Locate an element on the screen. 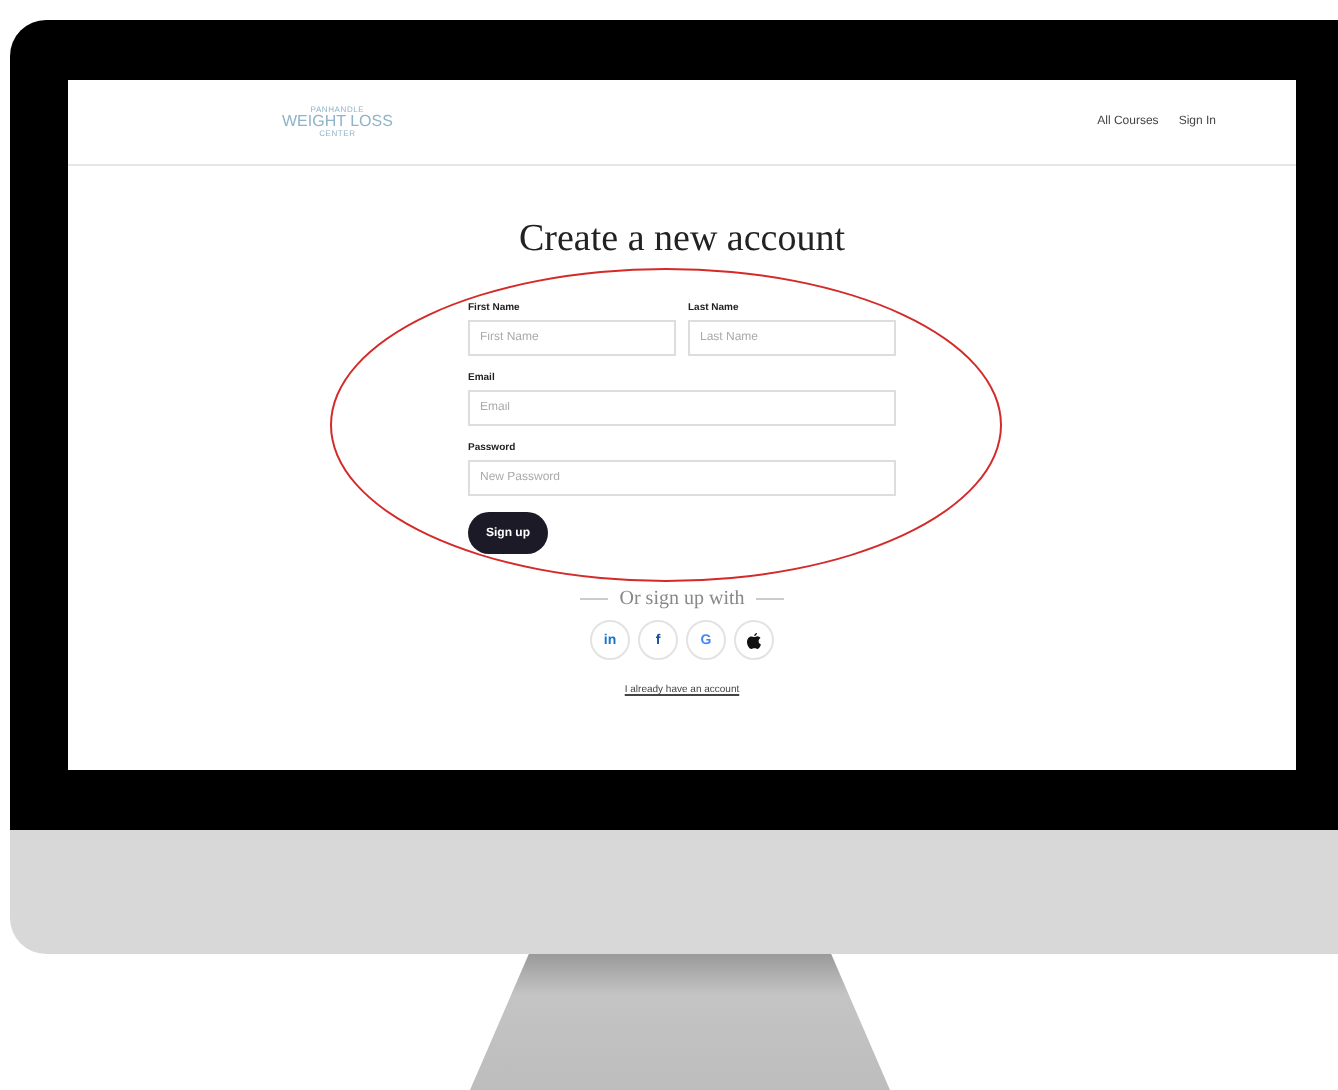  page-title: Create a new account is located at coordinates (682, 240).